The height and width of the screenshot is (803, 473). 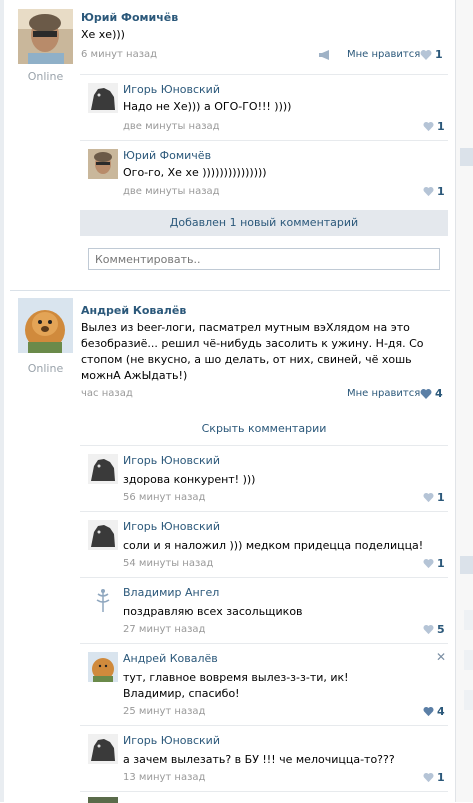 I want to click on post-text: Хе хе))), so click(x=103, y=34).